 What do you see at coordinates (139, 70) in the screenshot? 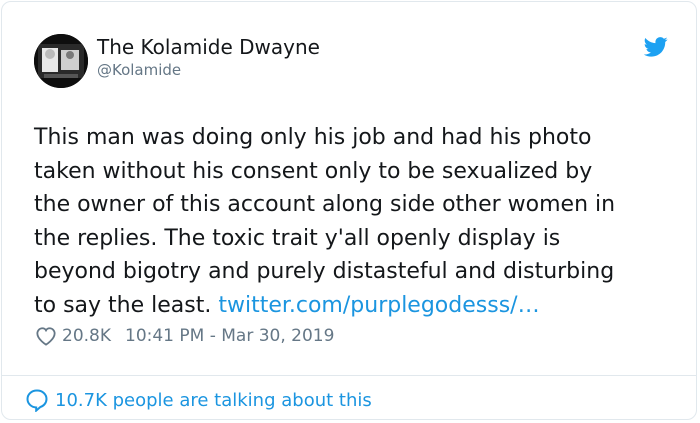
I see `author-handle: @Kolamide` at bounding box center [139, 70].